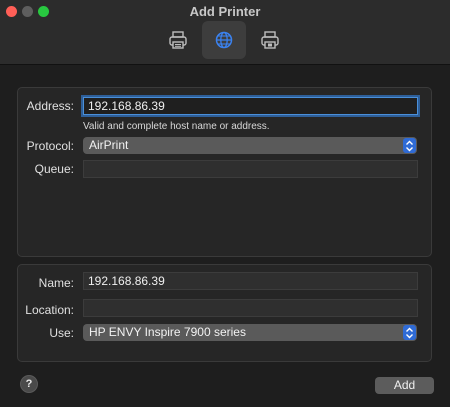 This screenshot has height=407, width=450. I want to click on window-title: Add Printer, so click(225, 11).